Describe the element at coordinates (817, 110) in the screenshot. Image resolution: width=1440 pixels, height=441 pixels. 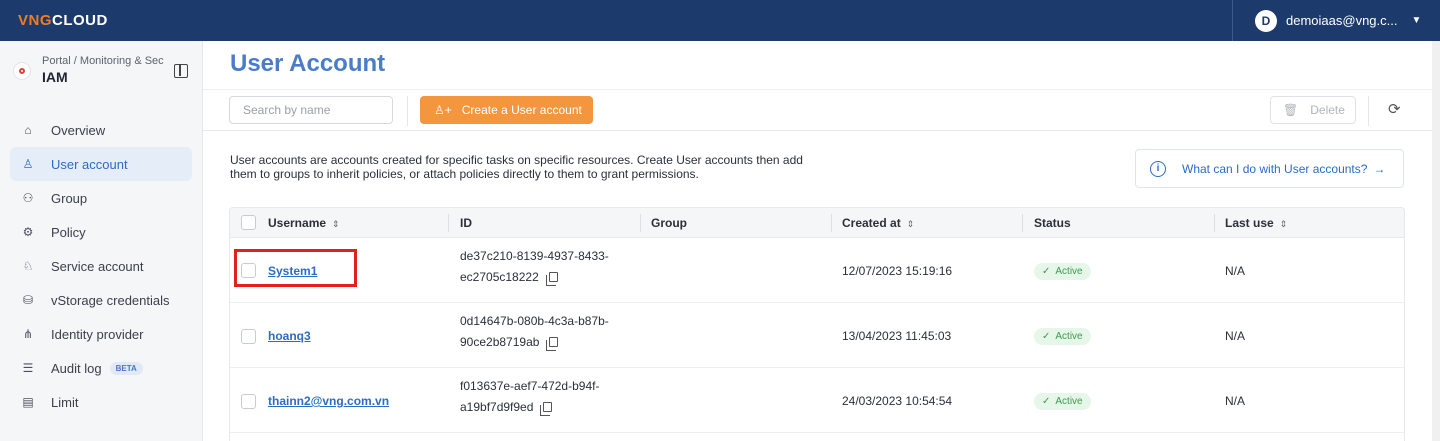
I see `toolbar: ♙+Create a User account 🗑Delete ⟳` at that location.